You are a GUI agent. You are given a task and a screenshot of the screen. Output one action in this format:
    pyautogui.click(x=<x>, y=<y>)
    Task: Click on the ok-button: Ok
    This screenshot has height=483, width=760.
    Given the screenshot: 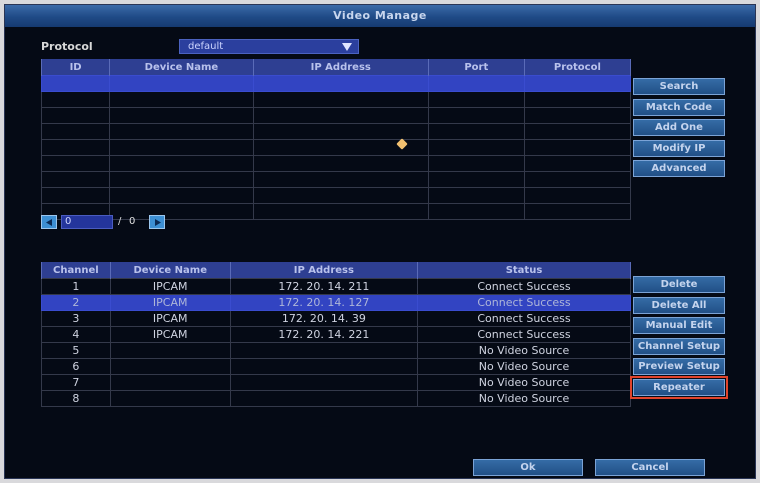 What is the action you would take?
    pyautogui.click(x=528, y=467)
    